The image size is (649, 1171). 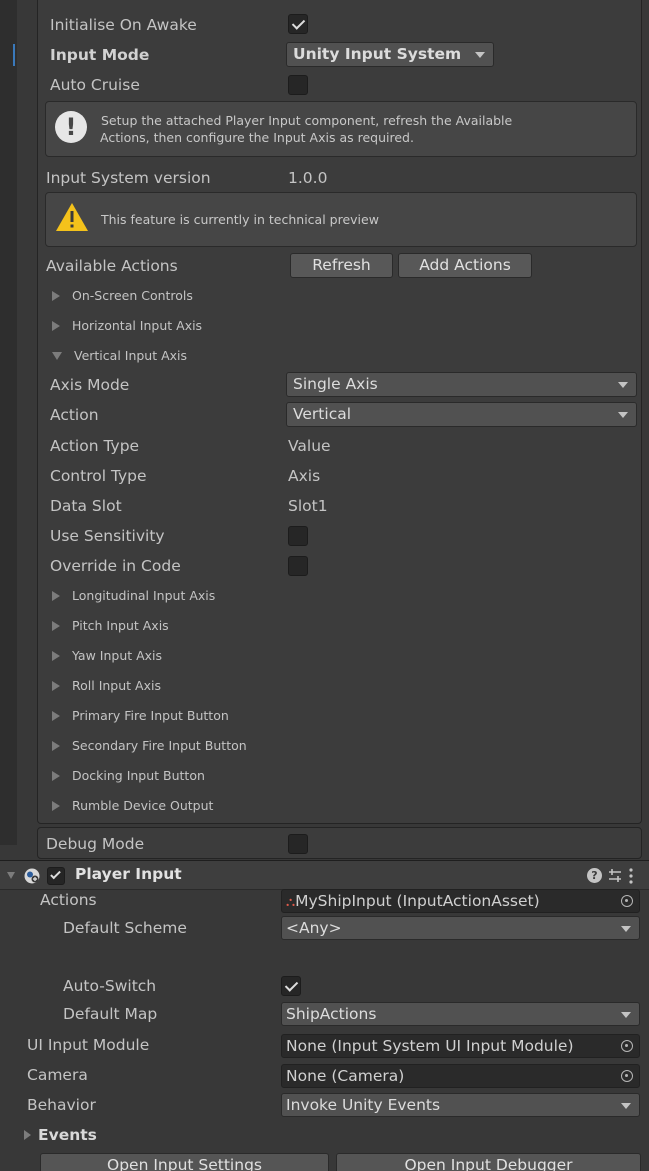 What do you see at coordinates (291, 902) in the screenshot?
I see `input-action-asset-icon: ⛬` at bounding box center [291, 902].